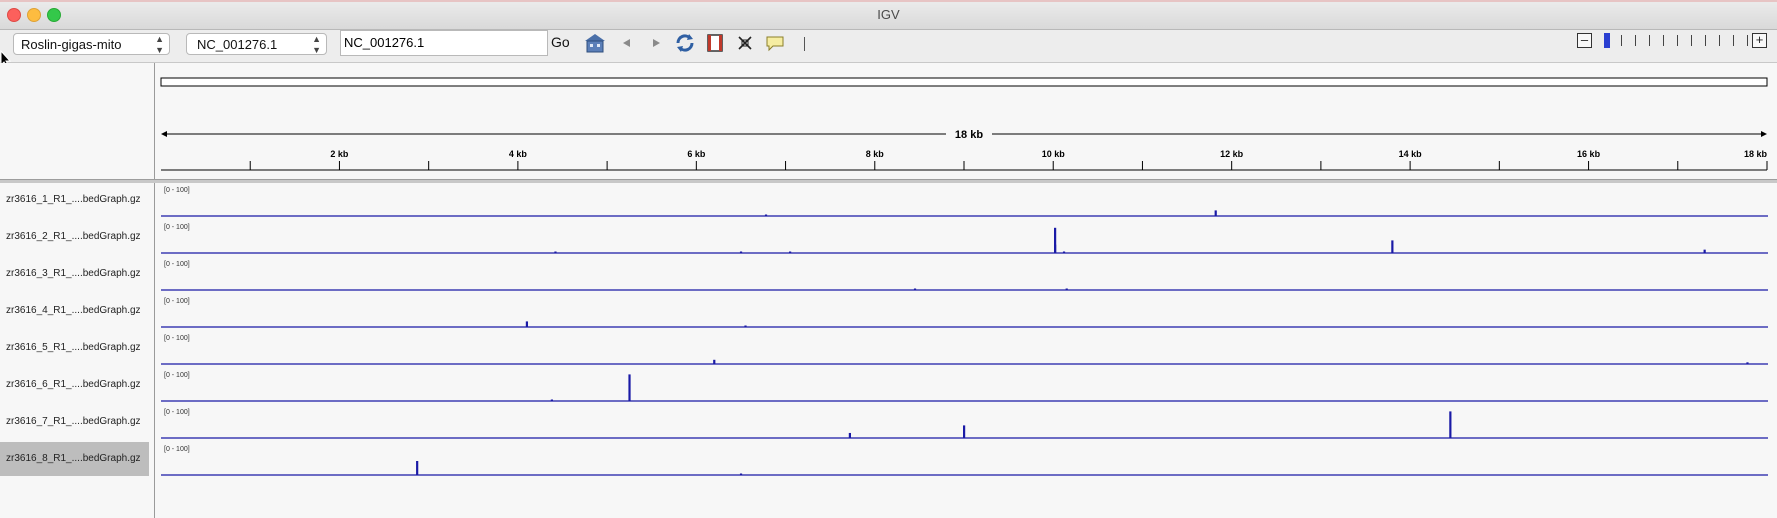 The width and height of the screenshot is (1777, 518). I want to click on span-right-arrow-icon, so click(1764, 134).